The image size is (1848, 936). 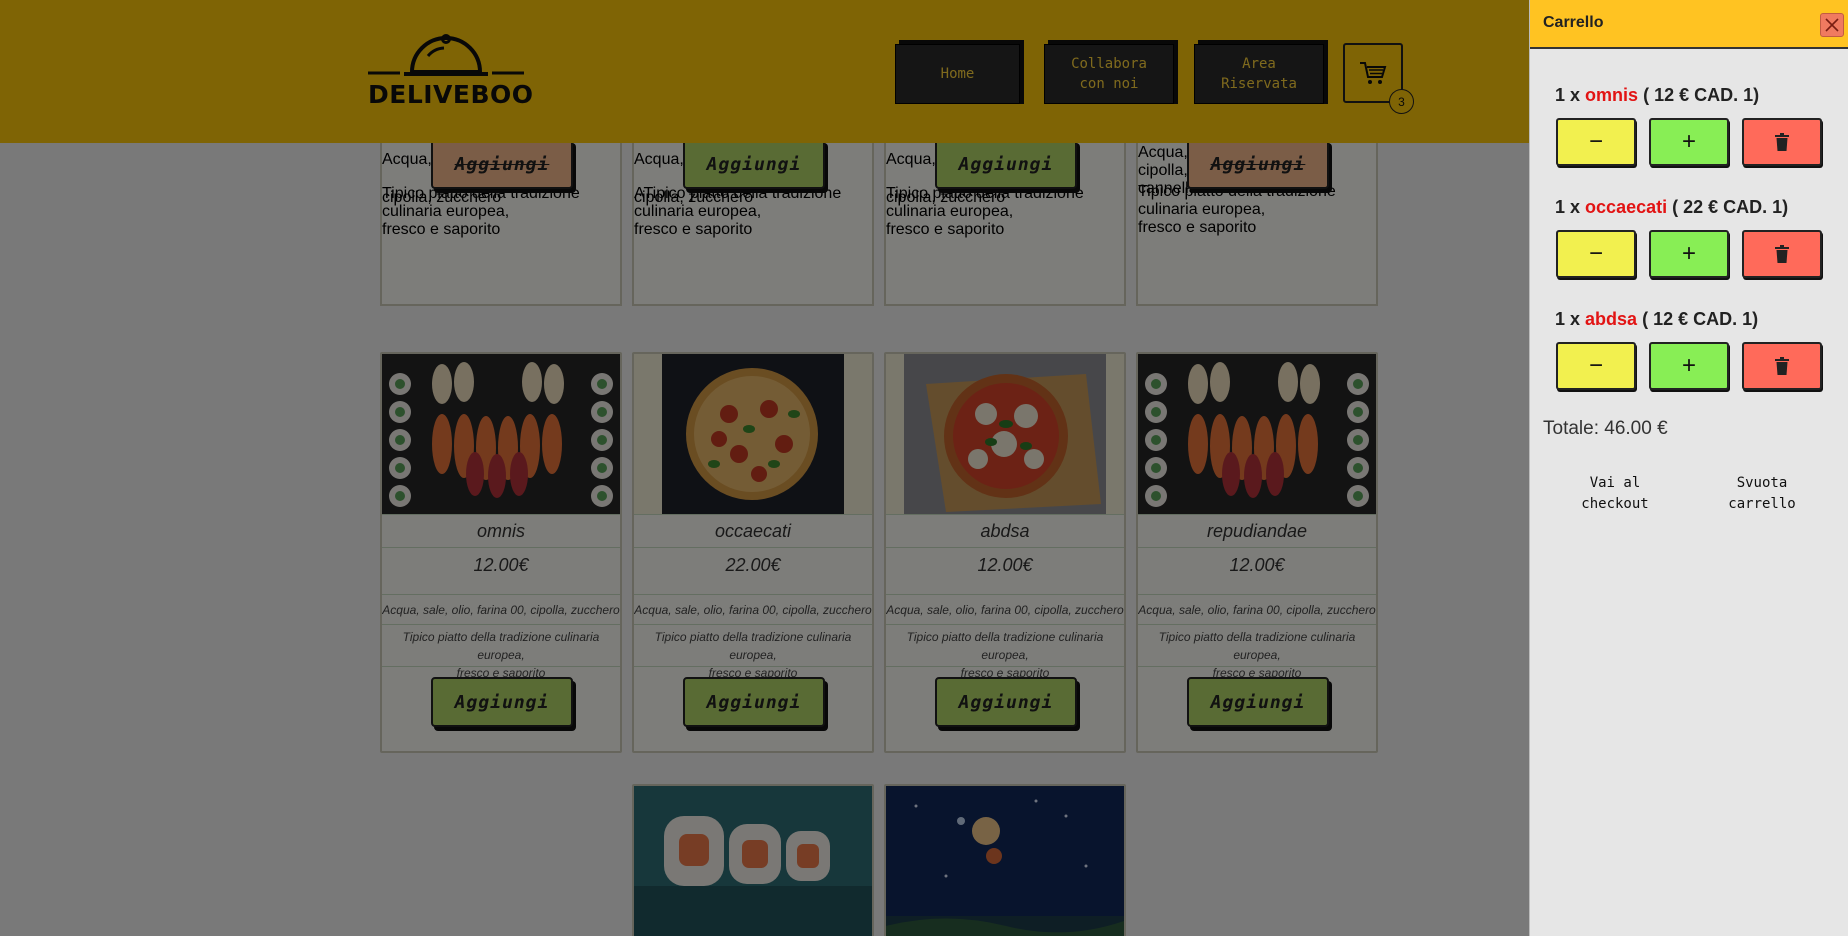 I want to click on cart-panel-header: Carrello, so click(x=1689, y=24).